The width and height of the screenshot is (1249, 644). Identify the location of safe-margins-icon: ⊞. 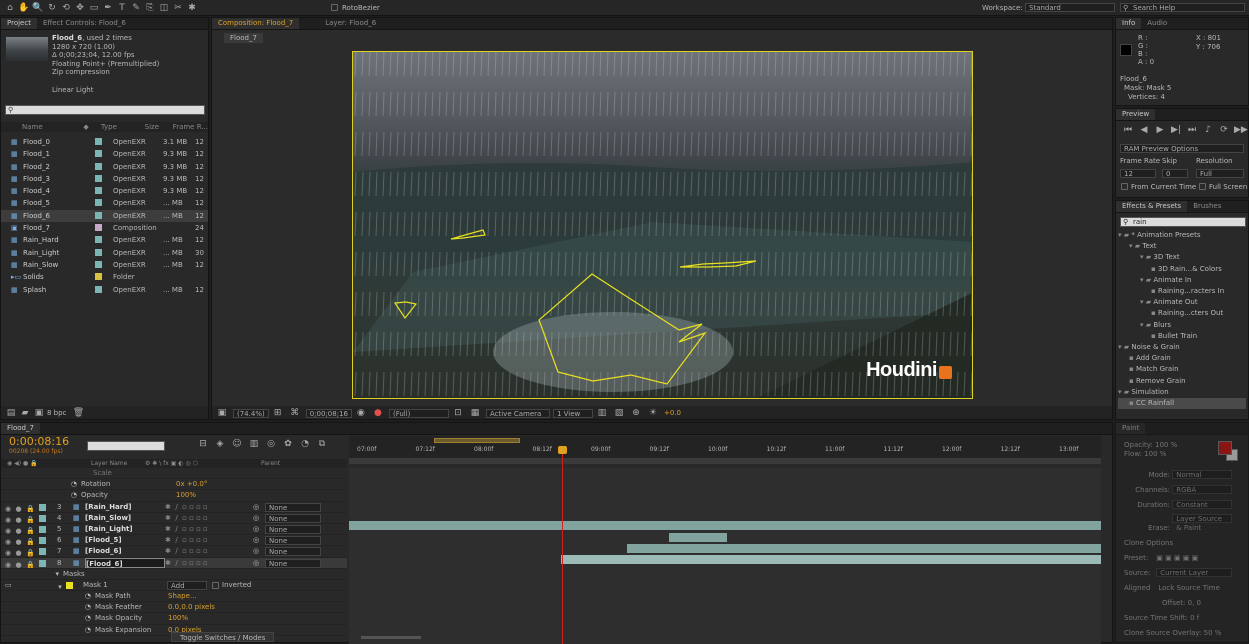
(278, 413).